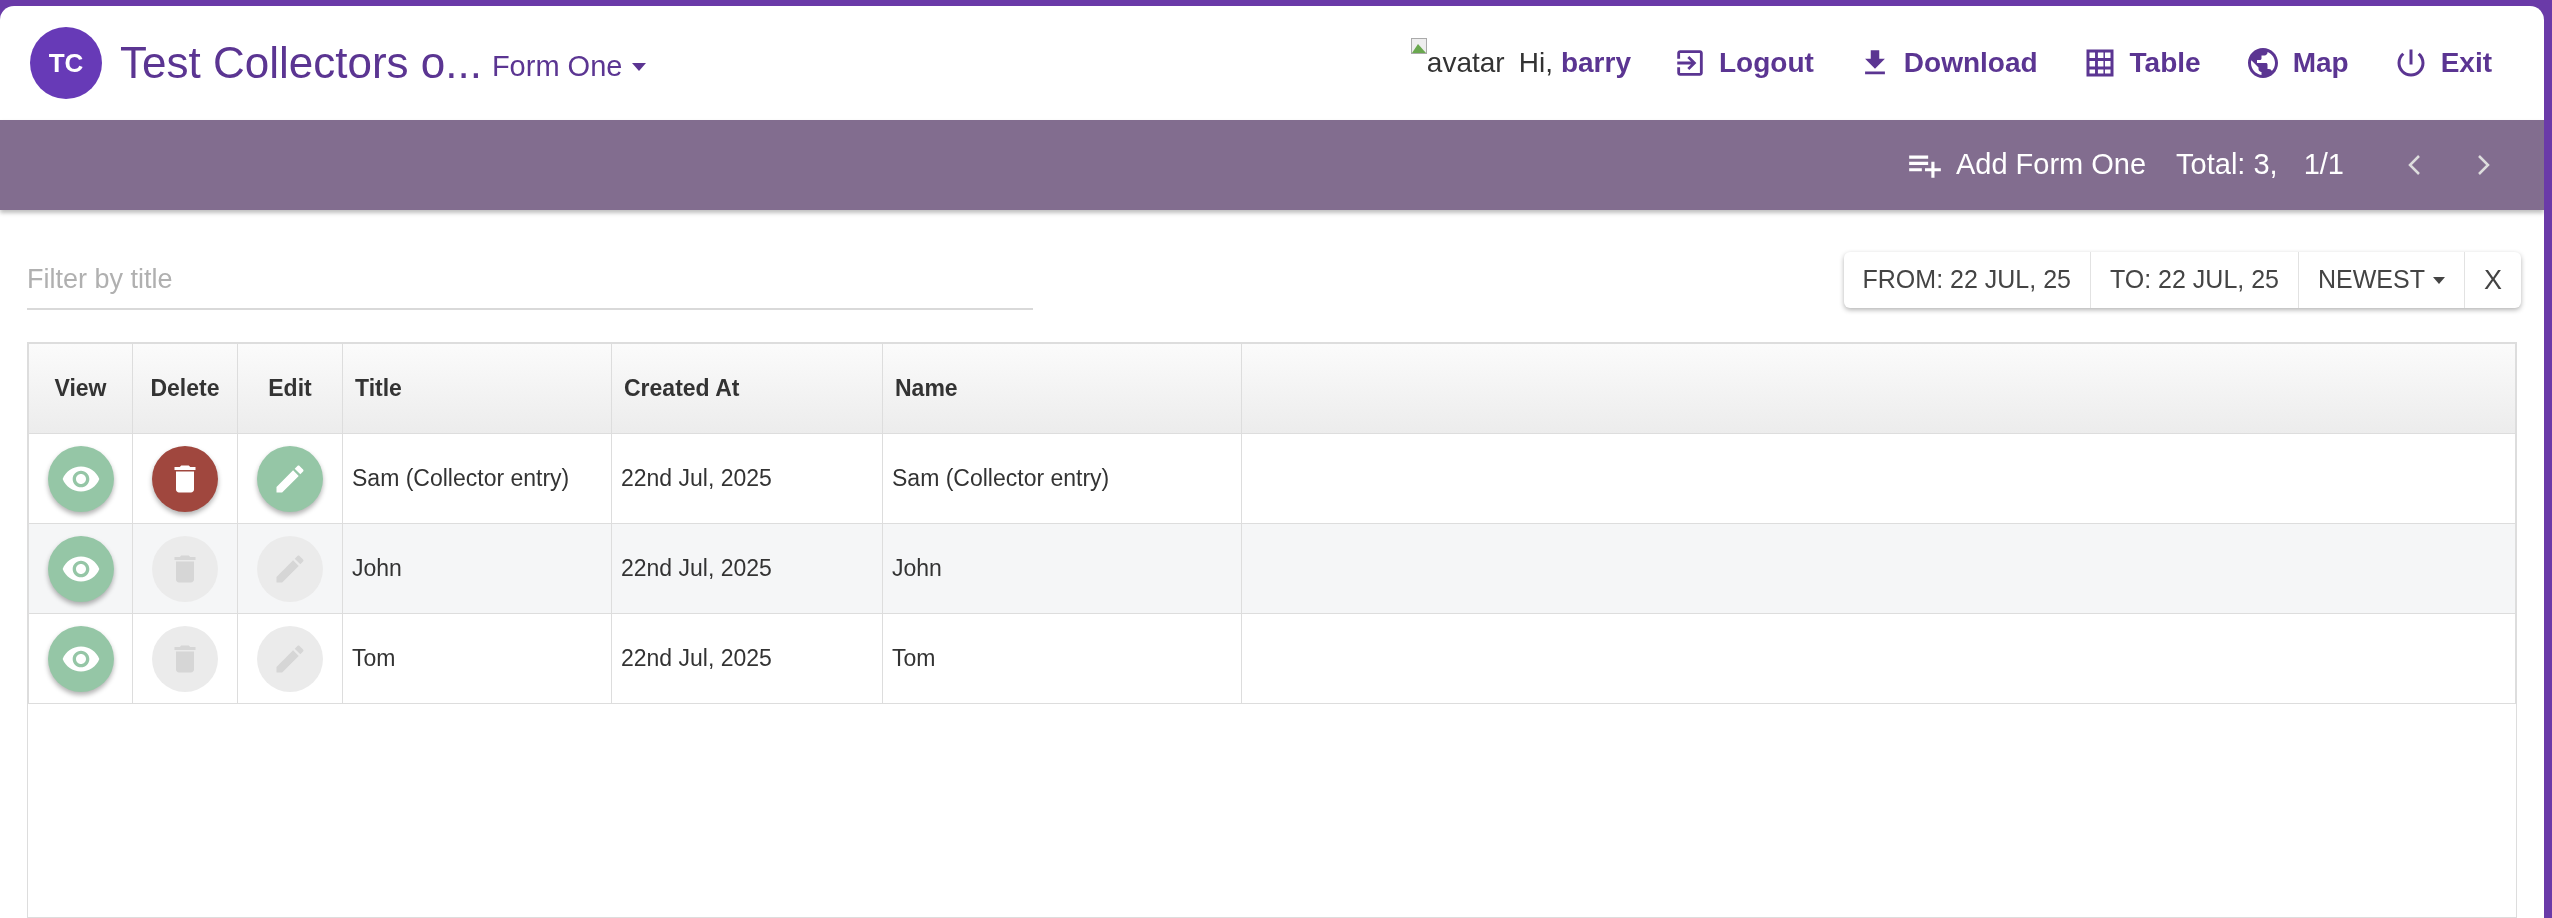  Describe the element at coordinates (1062, 388) in the screenshot. I see `column-header: Name` at that location.